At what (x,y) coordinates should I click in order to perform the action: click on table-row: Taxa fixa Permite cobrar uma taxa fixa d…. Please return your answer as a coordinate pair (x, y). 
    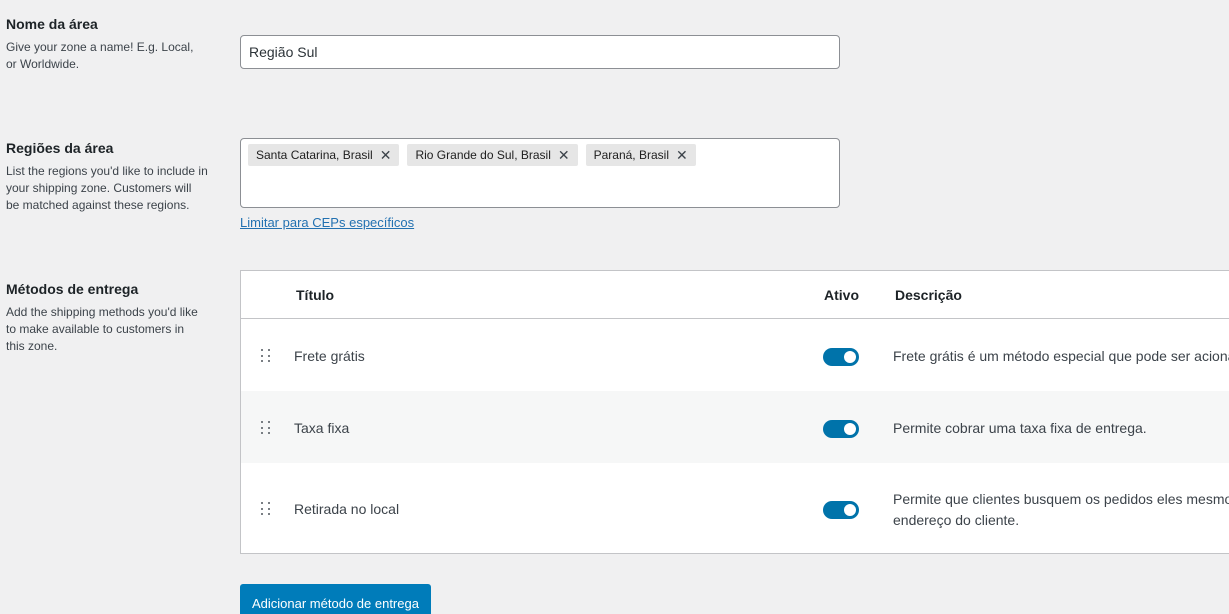
    Looking at the image, I should click on (735, 427).